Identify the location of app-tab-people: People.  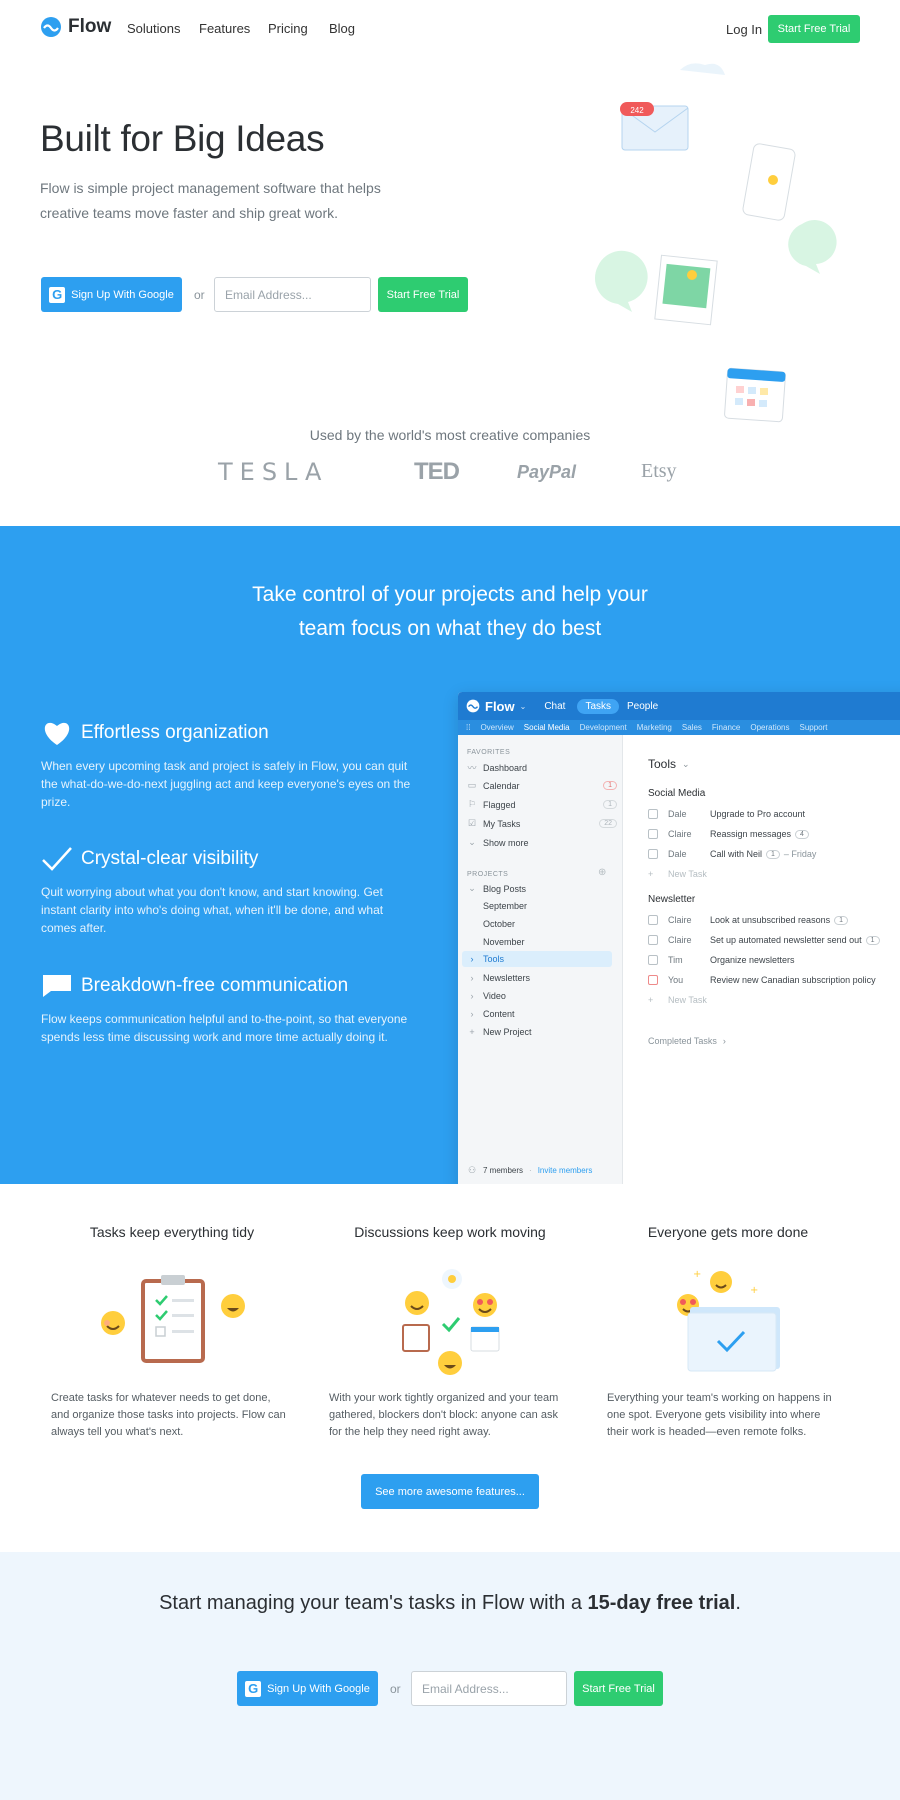
(642, 706).